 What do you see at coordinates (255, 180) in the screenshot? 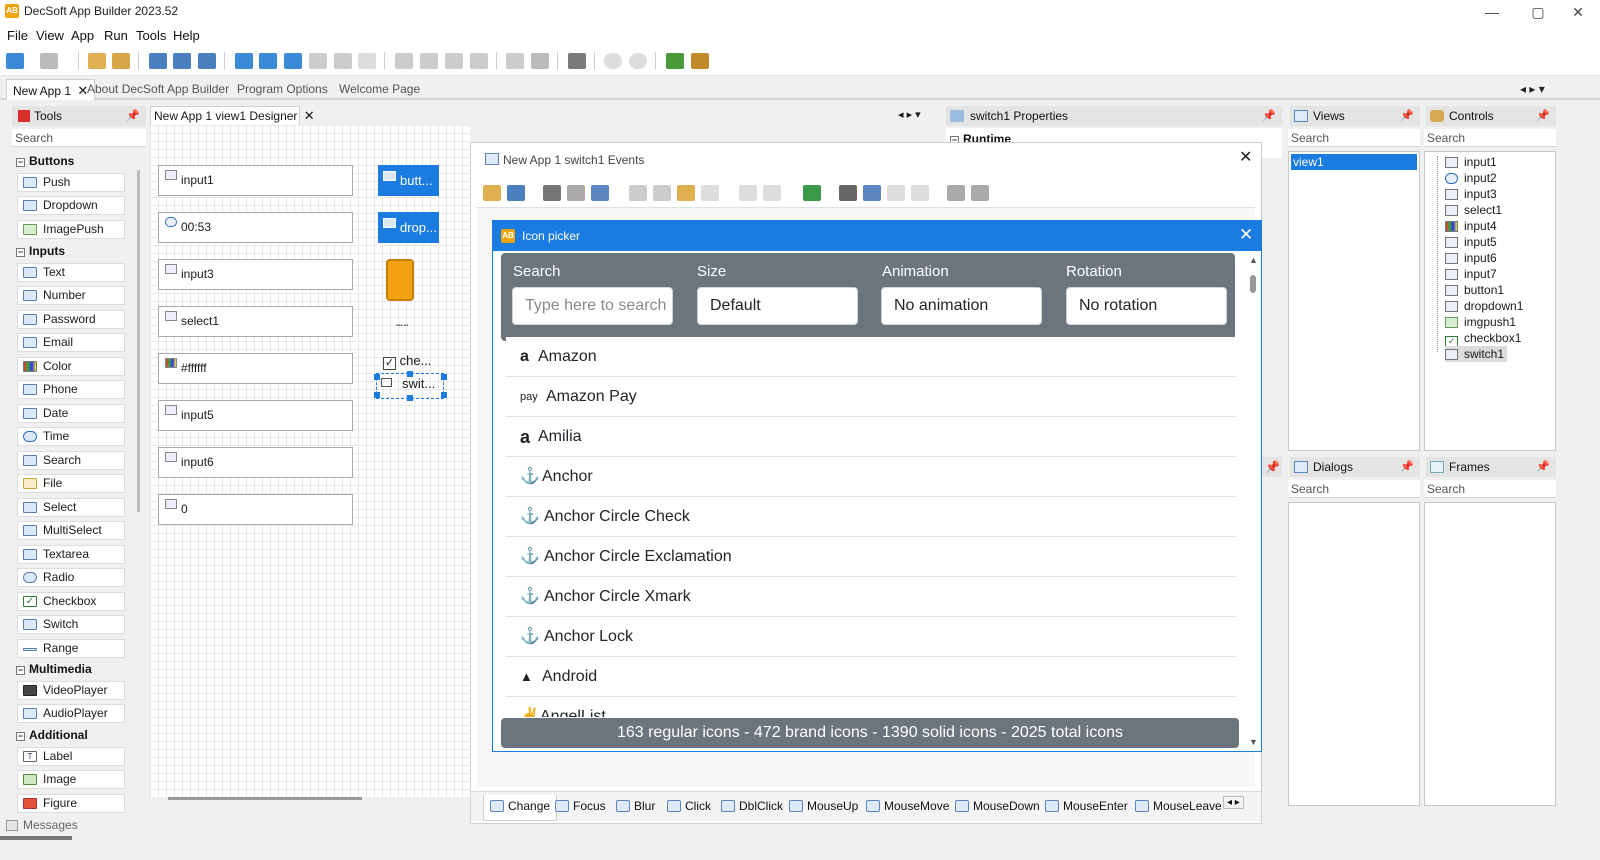
I see `designer-input1: input1` at bounding box center [255, 180].